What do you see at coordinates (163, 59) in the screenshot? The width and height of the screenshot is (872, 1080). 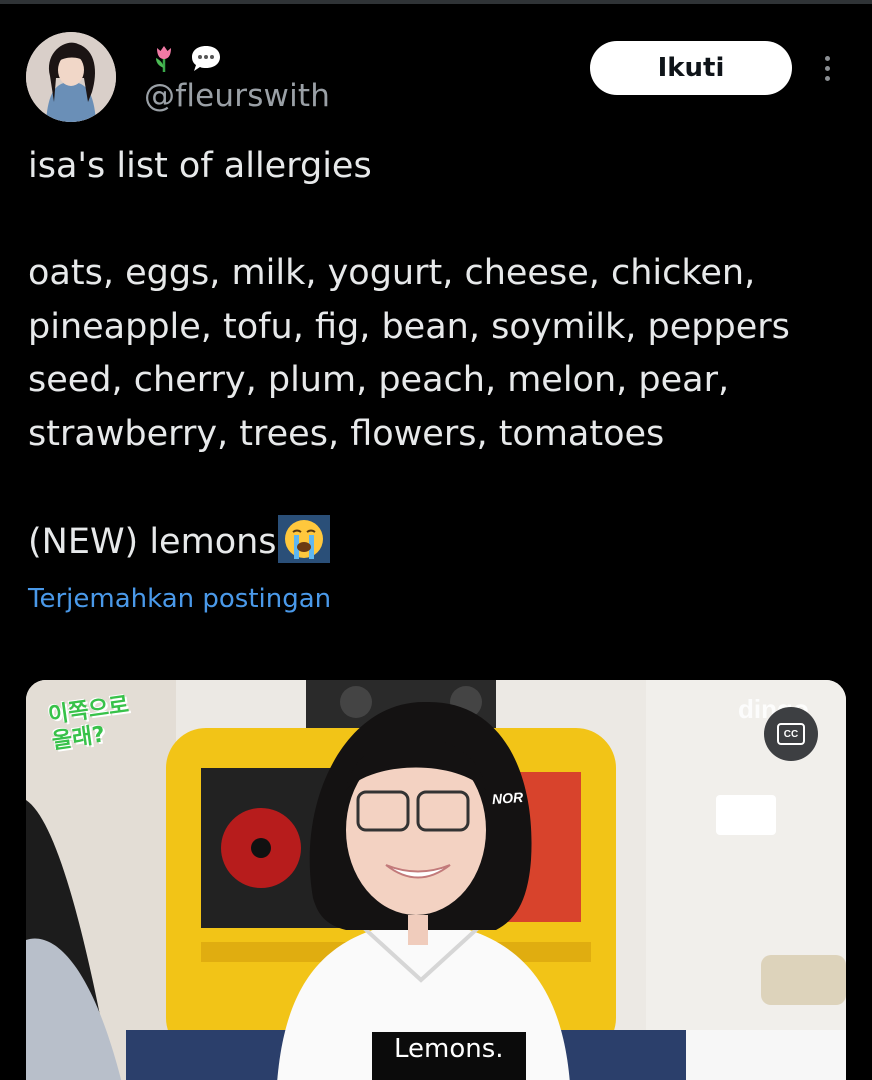 I see `tulip-icon` at bounding box center [163, 59].